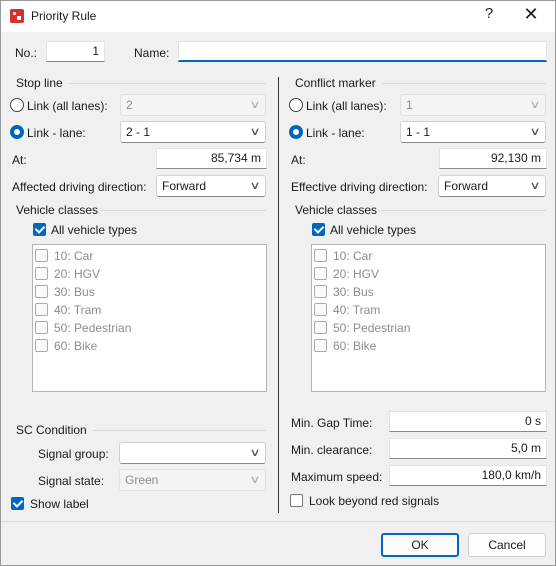  I want to click on conflict-link-all-lanes-select: 1 ∨, so click(473, 105).